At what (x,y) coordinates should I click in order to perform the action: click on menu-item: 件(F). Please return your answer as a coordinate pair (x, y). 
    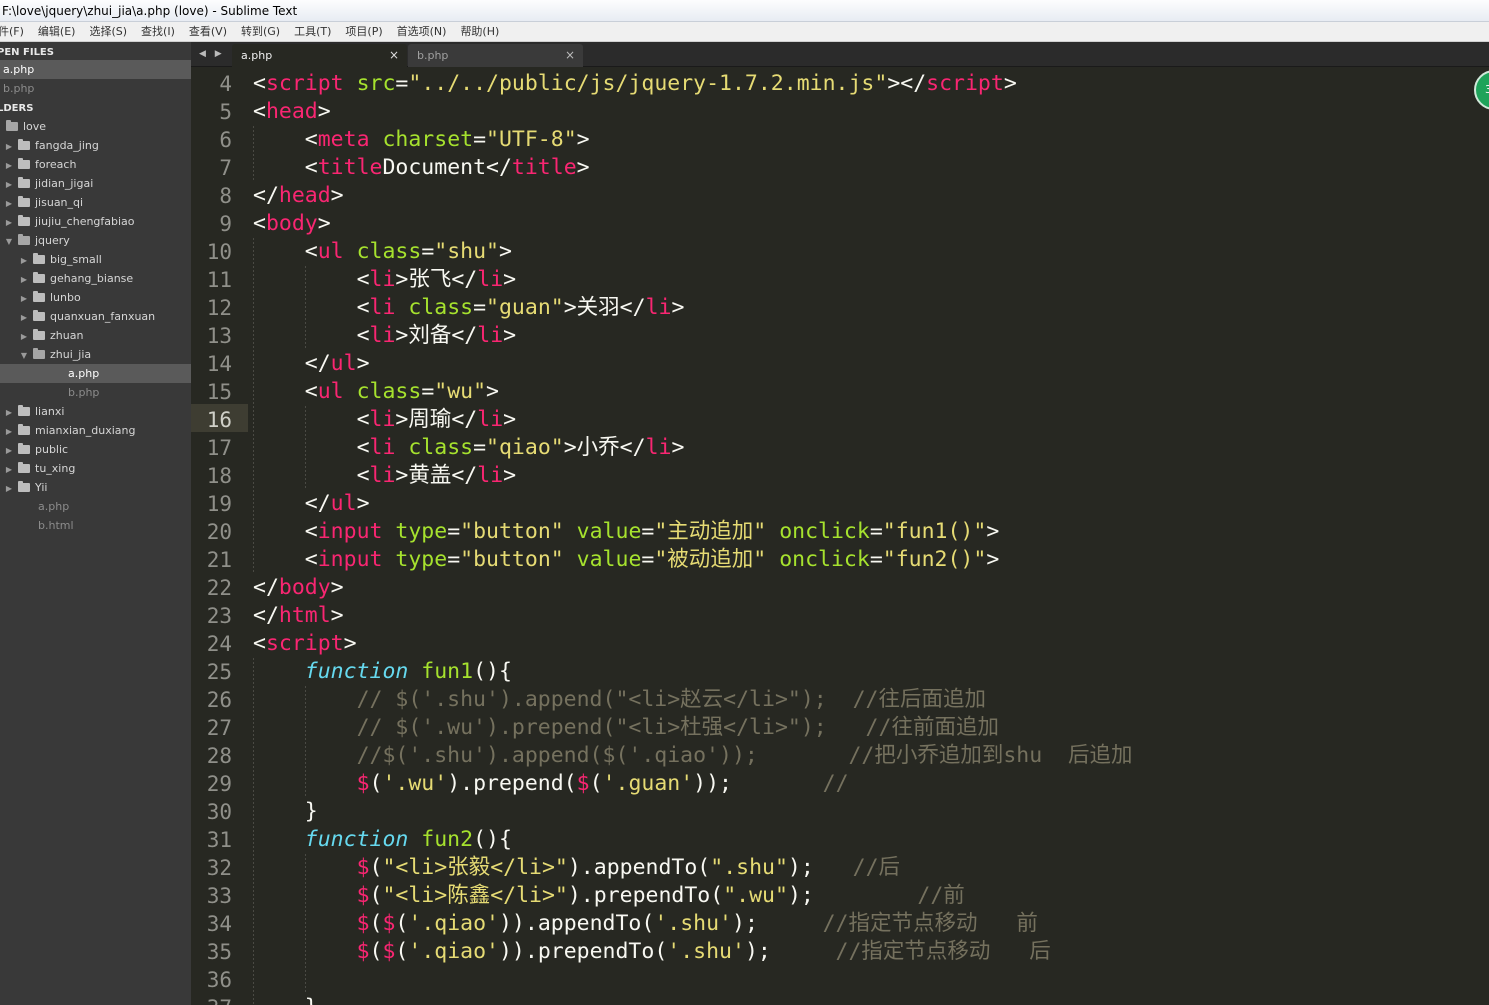
    Looking at the image, I should click on (12, 31).